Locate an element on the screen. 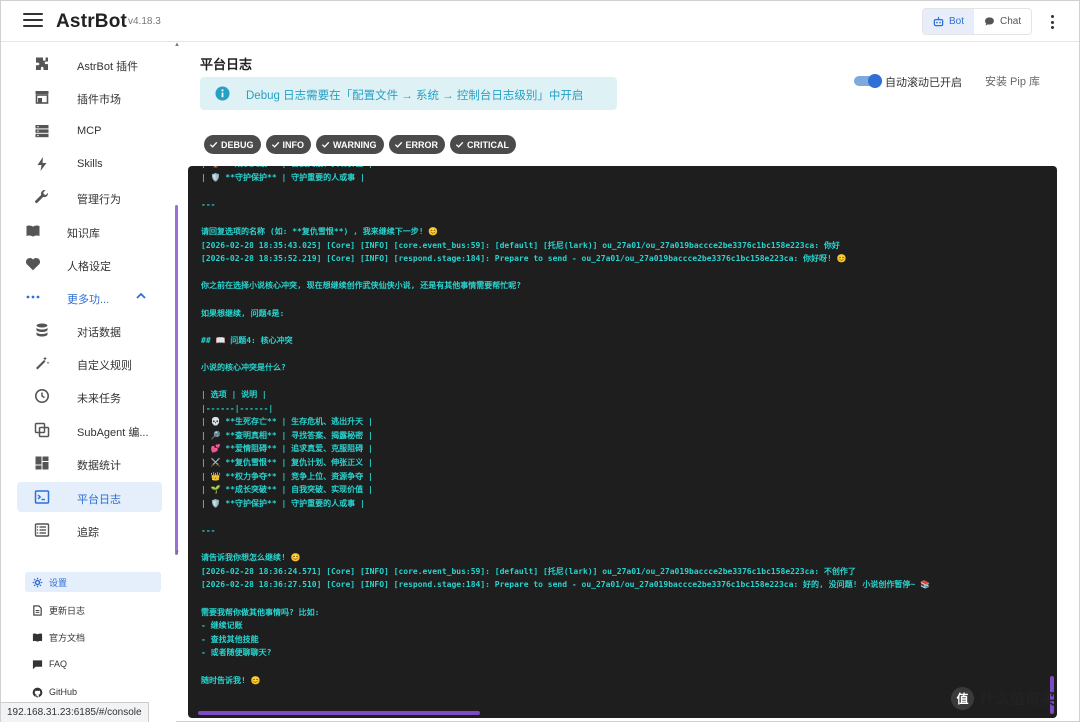 This screenshot has width=1080, height=722. console-horizontal-scrollbar is located at coordinates (339, 713).